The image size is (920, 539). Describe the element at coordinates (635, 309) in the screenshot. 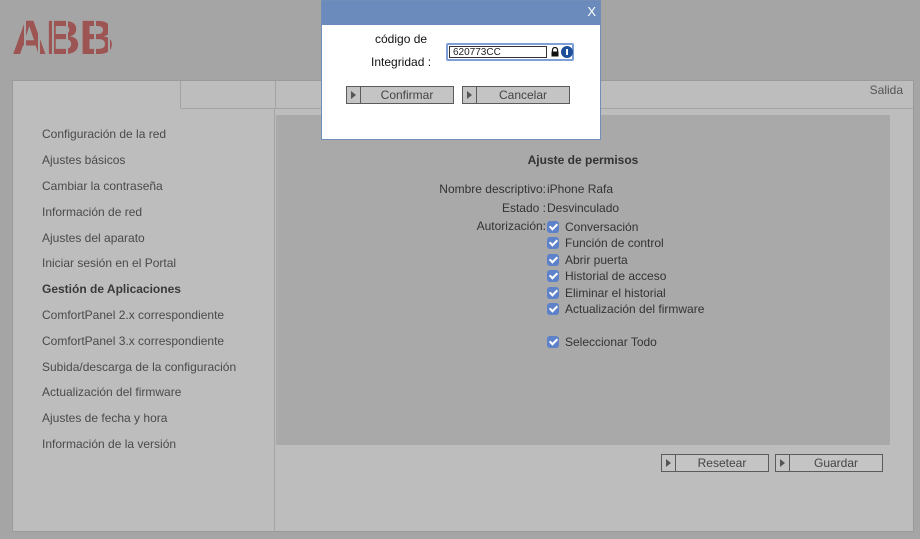

I see `permission-label: Actualización del firmware` at that location.